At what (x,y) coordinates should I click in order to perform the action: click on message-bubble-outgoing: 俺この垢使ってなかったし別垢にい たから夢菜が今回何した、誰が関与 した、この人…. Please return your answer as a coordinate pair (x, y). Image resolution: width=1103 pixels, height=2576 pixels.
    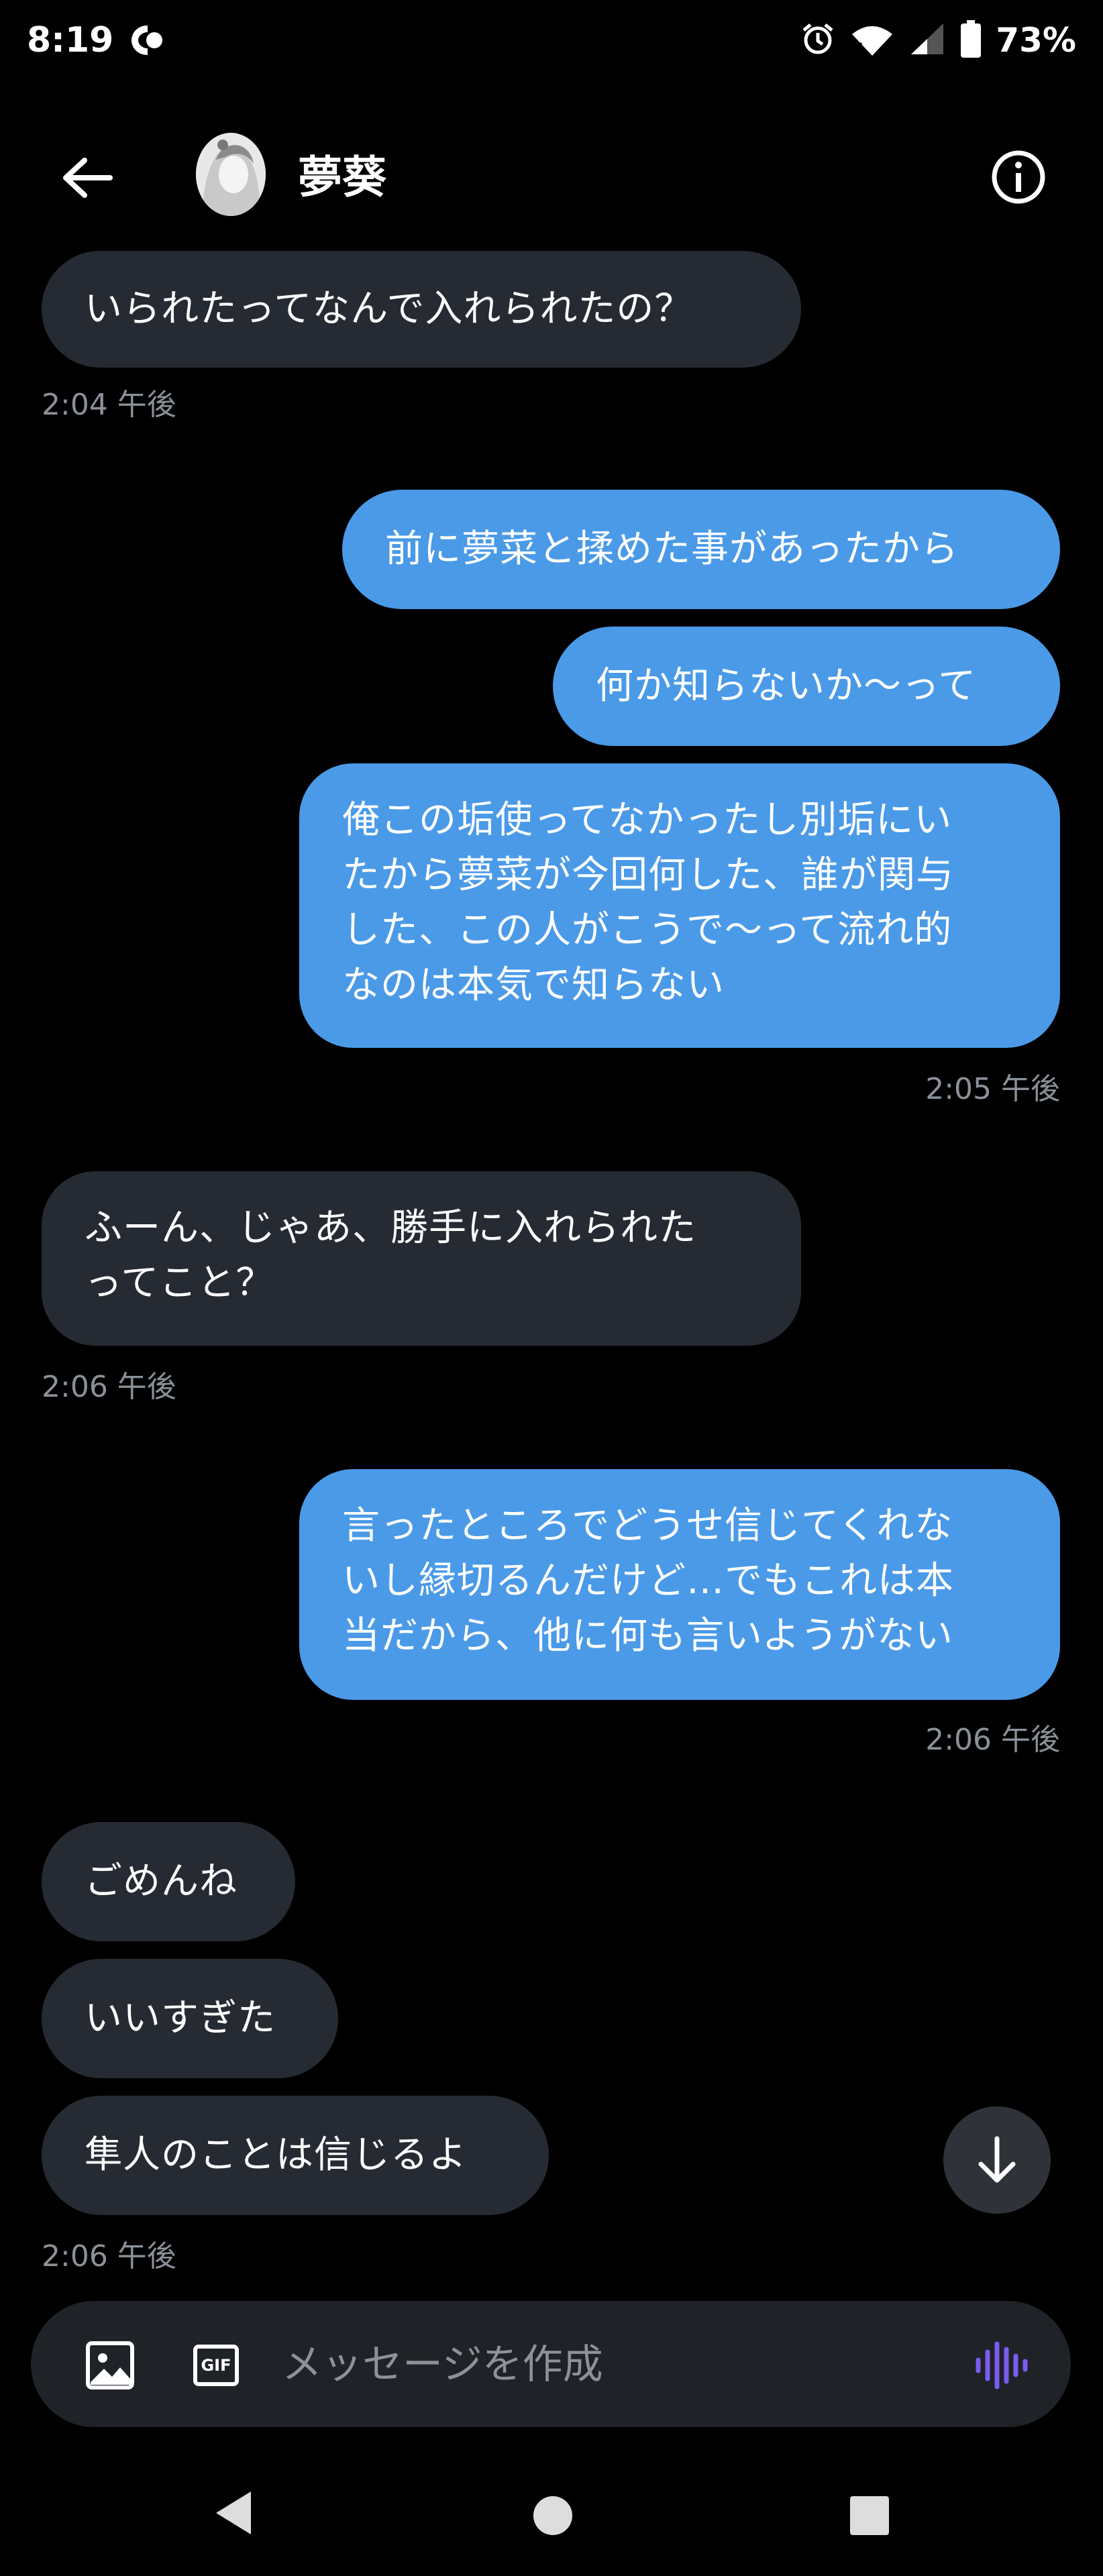
    Looking at the image, I should click on (680, 905).